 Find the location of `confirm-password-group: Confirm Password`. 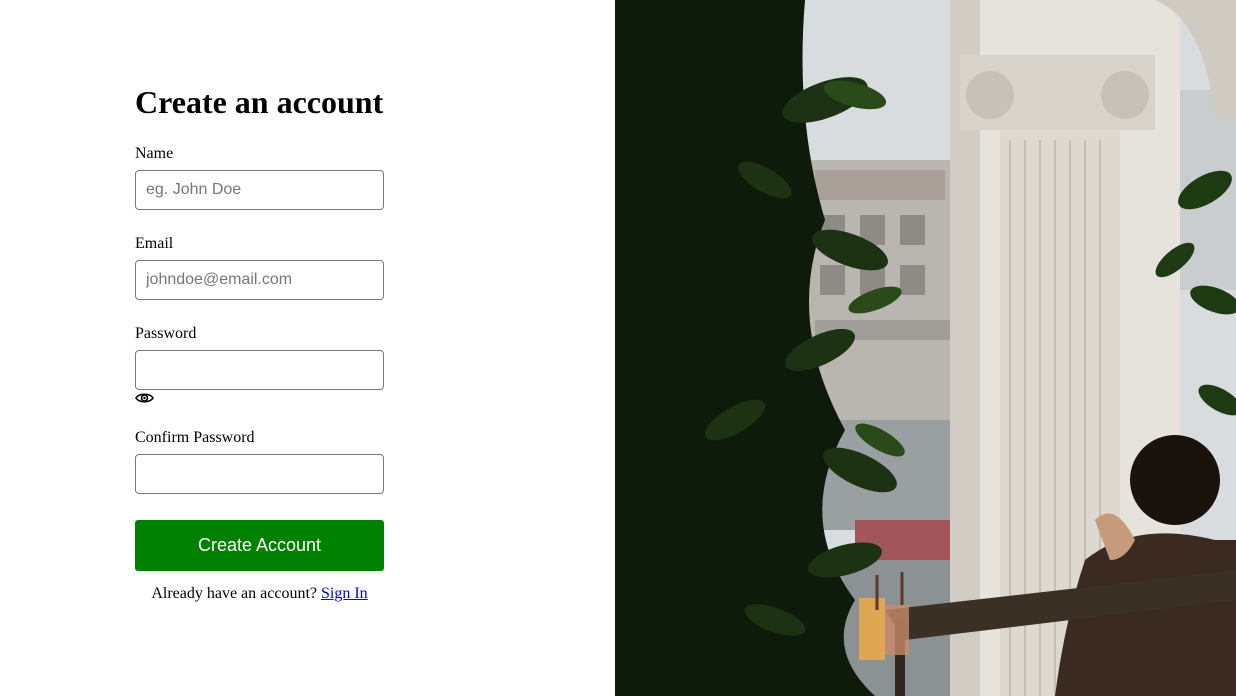

confirm-password-group: Confirm Password is located at coordinates (259, 461).